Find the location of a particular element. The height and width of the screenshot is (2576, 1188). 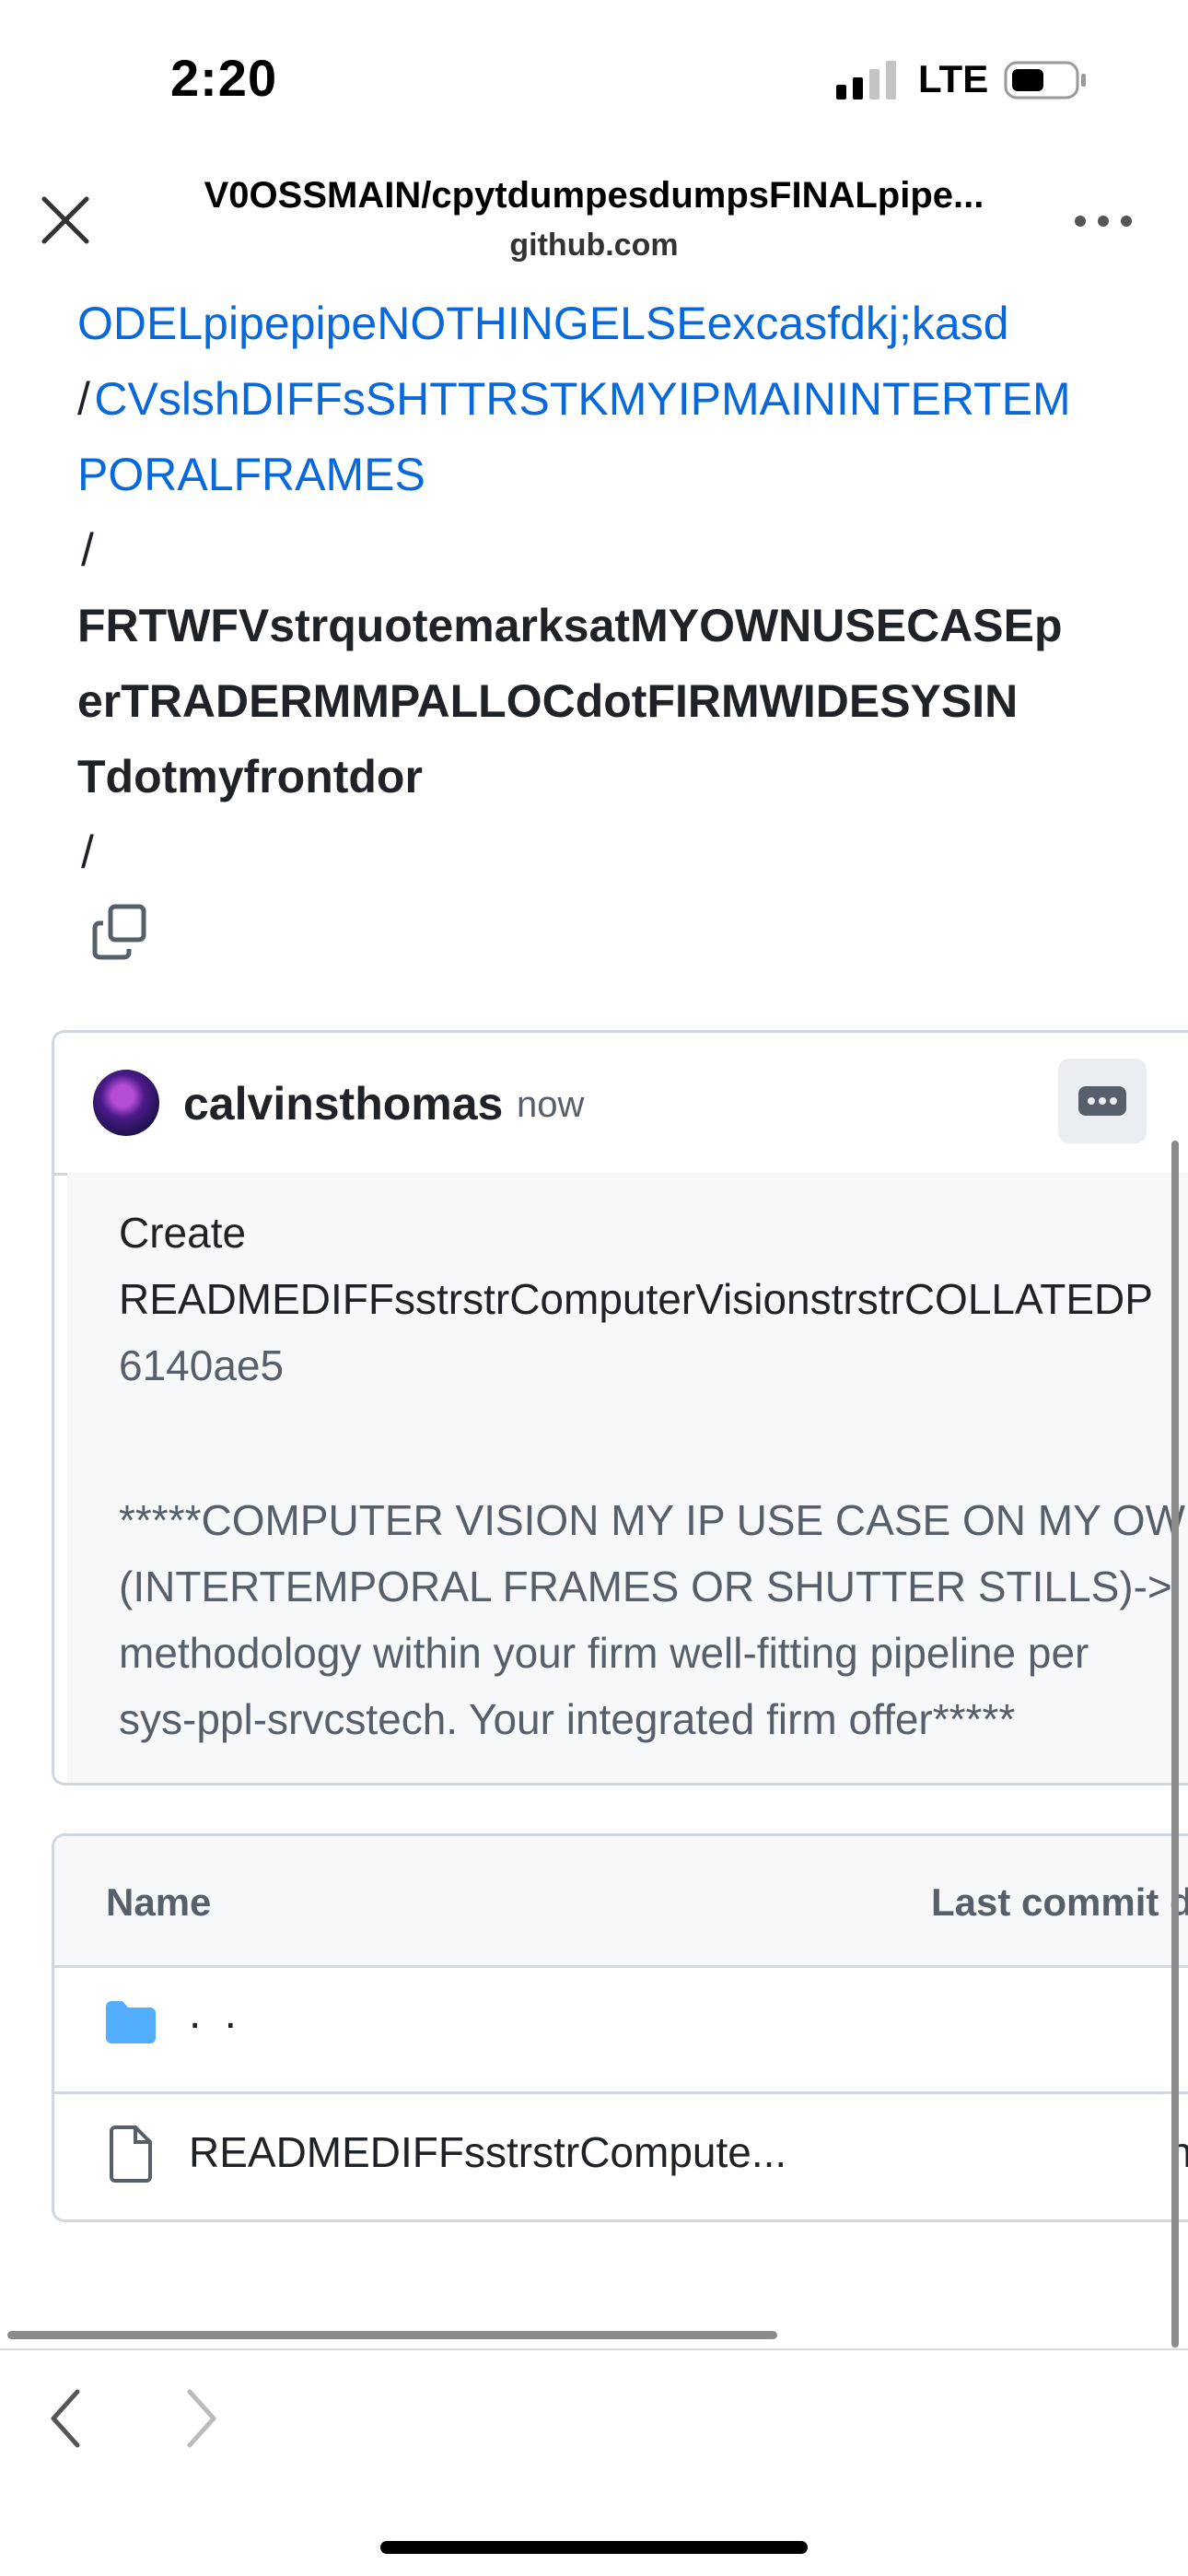

status-time: 2:20 is located at coordinates (224, 78).